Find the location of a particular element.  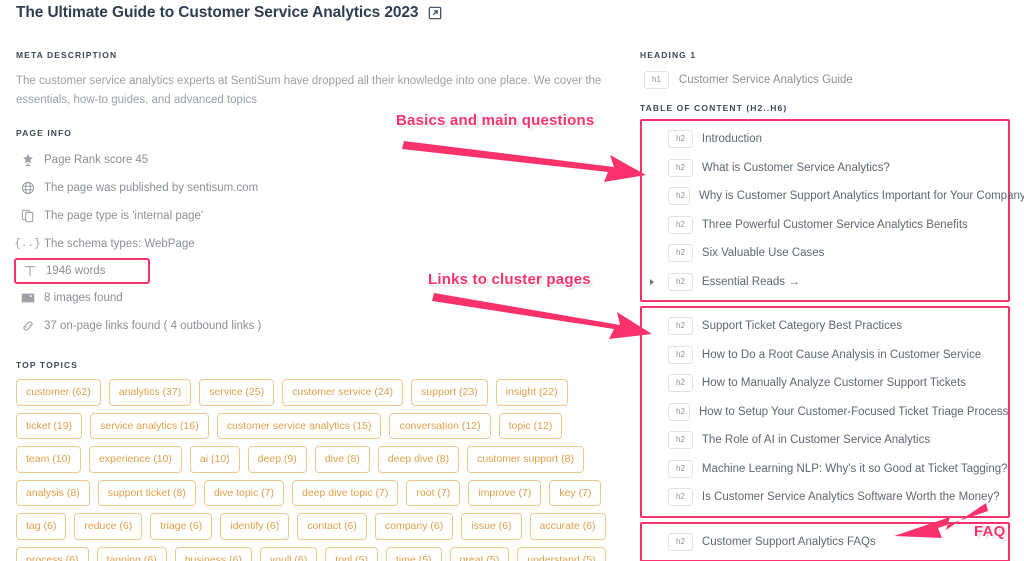

topic-chip: deep dive topic (7) is located at coordinates (345, 492).